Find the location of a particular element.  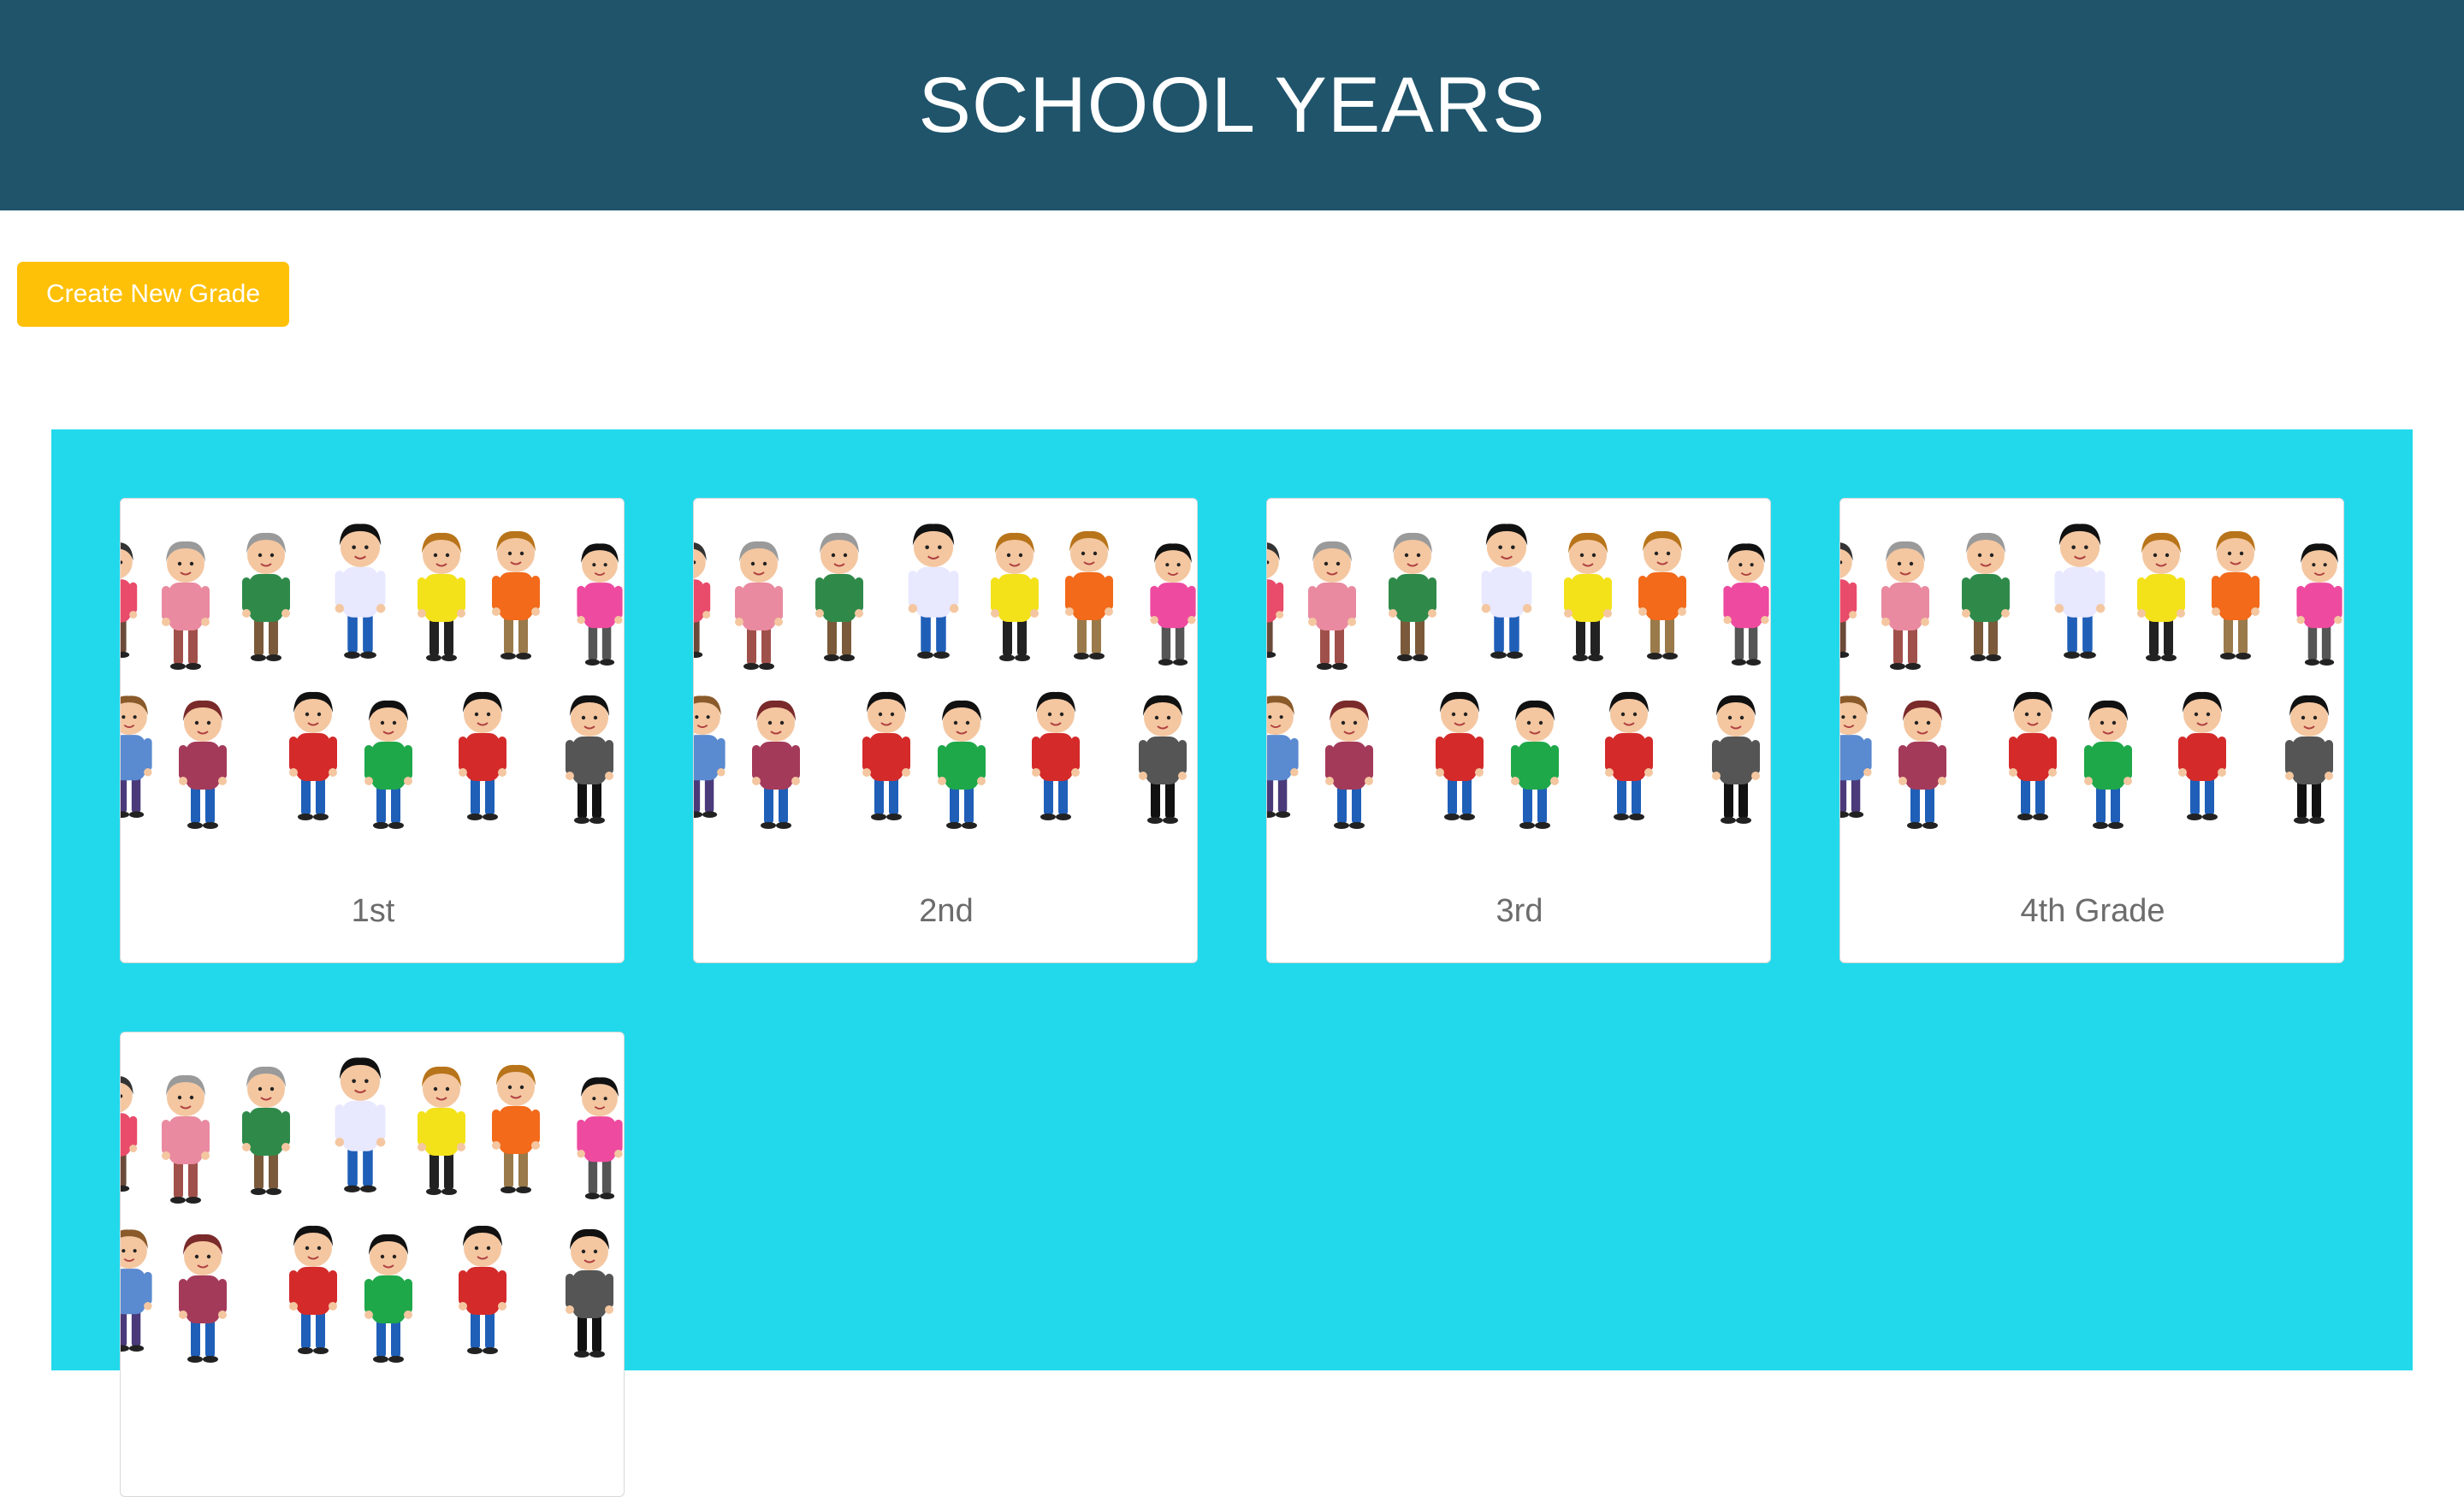

grade-card-label: 1st is located at coordinates (373, 910).